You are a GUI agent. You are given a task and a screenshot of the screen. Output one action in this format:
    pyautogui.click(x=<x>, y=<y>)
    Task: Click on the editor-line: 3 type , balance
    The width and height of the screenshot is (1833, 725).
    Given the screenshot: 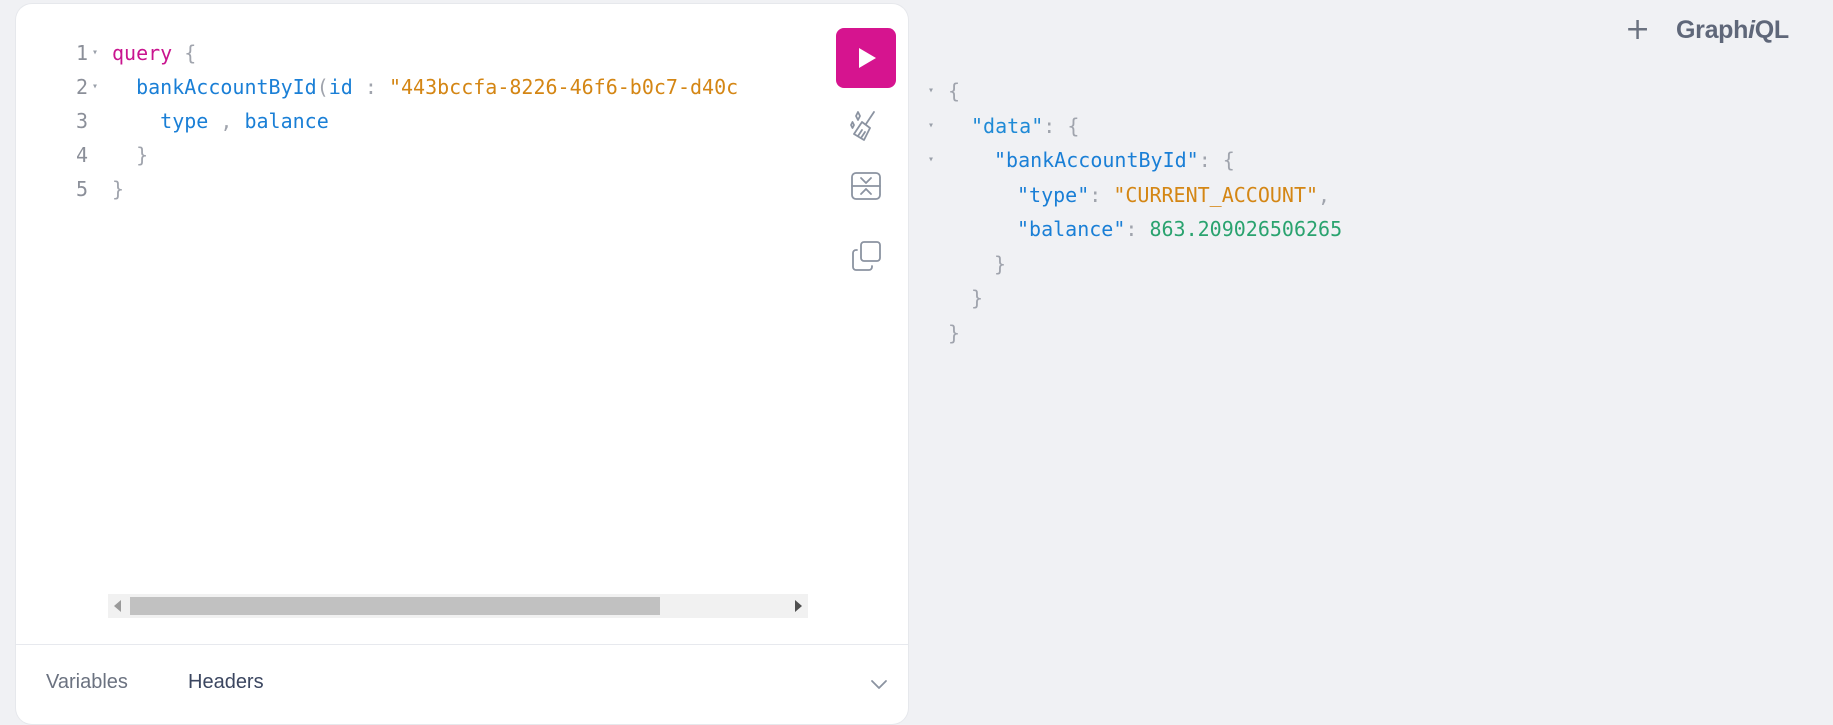 What is the action you would take?
    pyautogui.click(x=416, y=121)
    